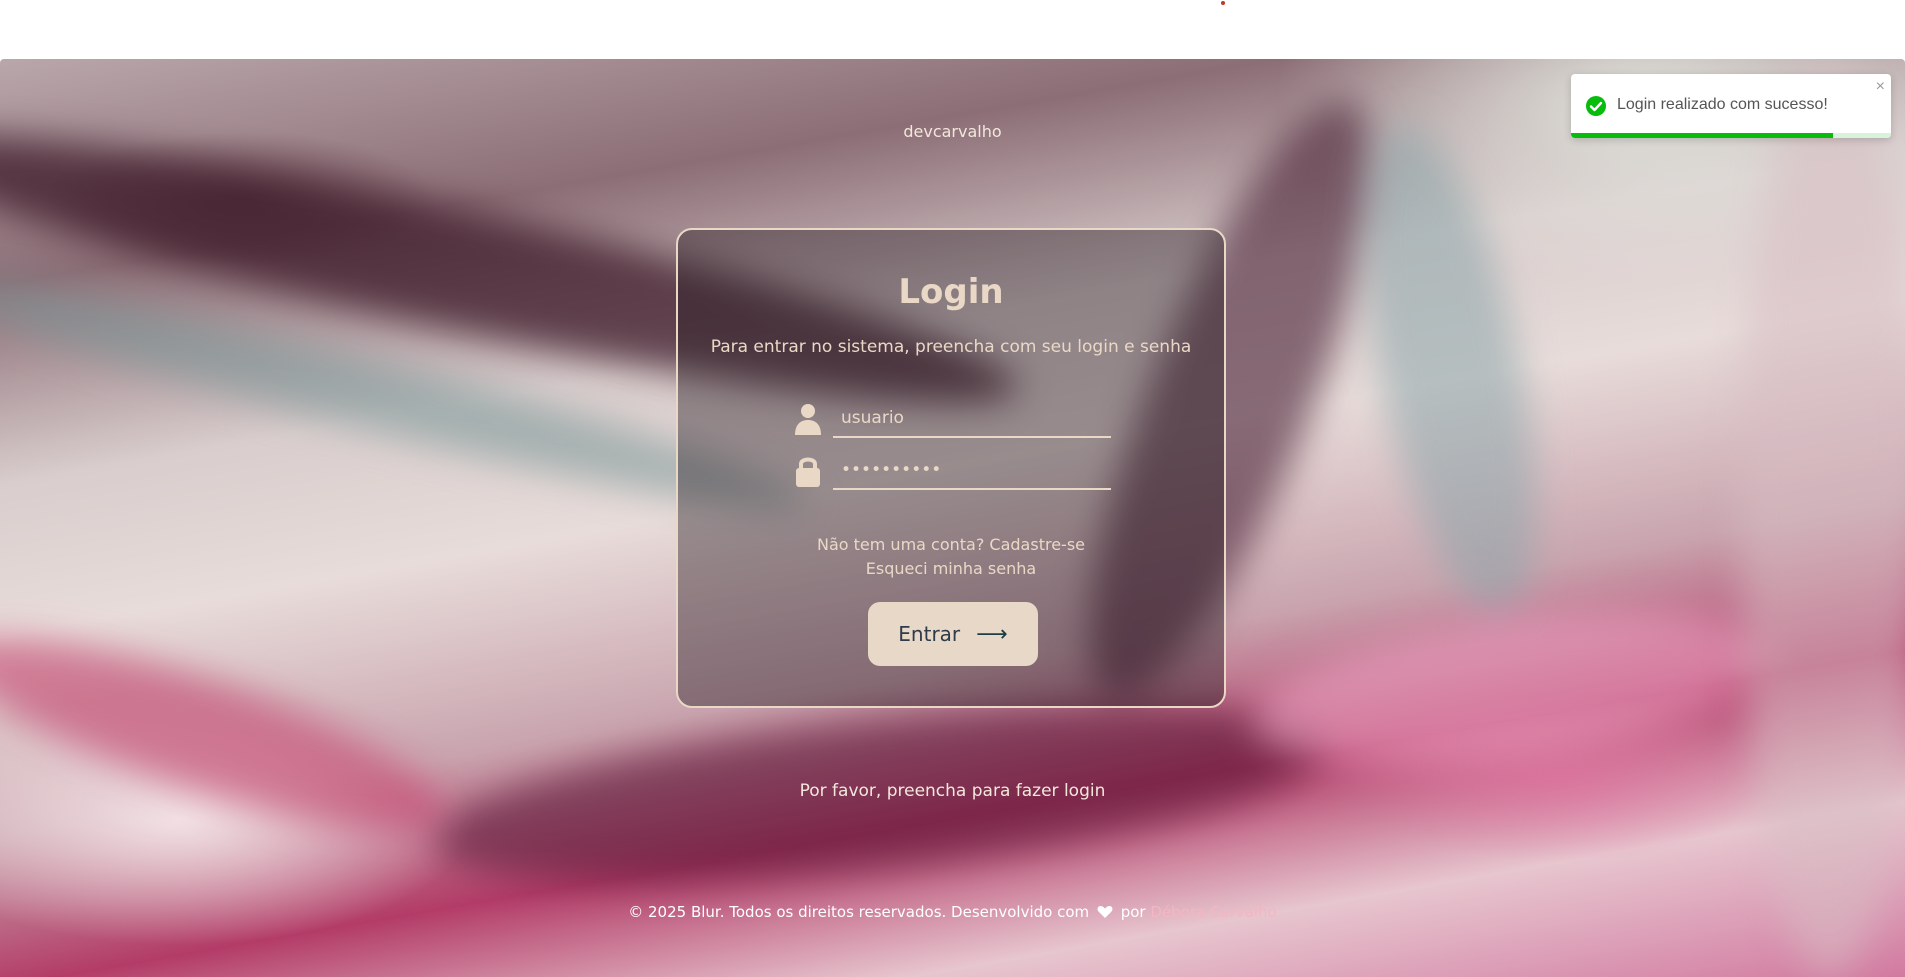 This screenshot has width=1905, height=977. Describe the element at coordinates (992, 634) in the screenshot. I see `arrow-right-icon: ⟶` at that location.